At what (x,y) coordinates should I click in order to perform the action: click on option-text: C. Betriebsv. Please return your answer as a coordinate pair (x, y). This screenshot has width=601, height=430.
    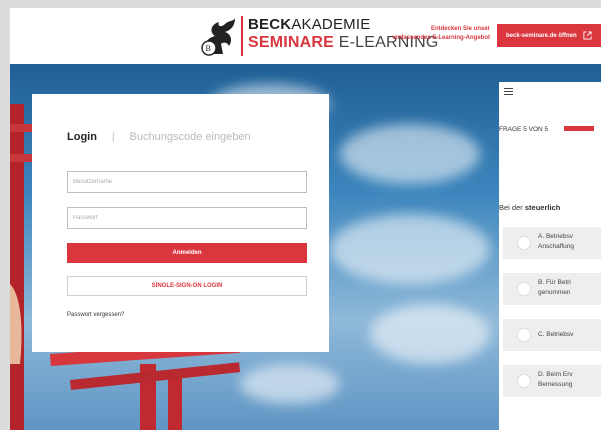
    Looking at the image, I should click on (569, 335).